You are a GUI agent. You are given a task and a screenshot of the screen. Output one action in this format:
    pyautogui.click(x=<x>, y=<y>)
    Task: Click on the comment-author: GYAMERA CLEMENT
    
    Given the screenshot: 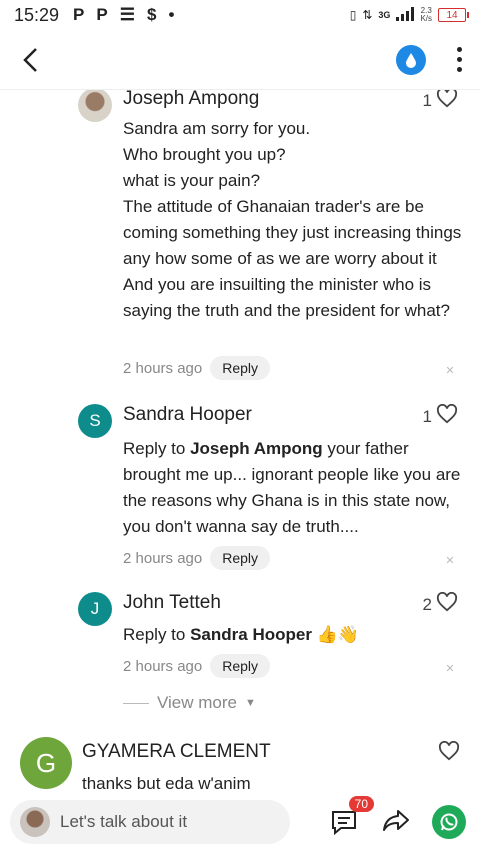 What is the action you would take?
    pyautogui.click(x=176, y=752)
    